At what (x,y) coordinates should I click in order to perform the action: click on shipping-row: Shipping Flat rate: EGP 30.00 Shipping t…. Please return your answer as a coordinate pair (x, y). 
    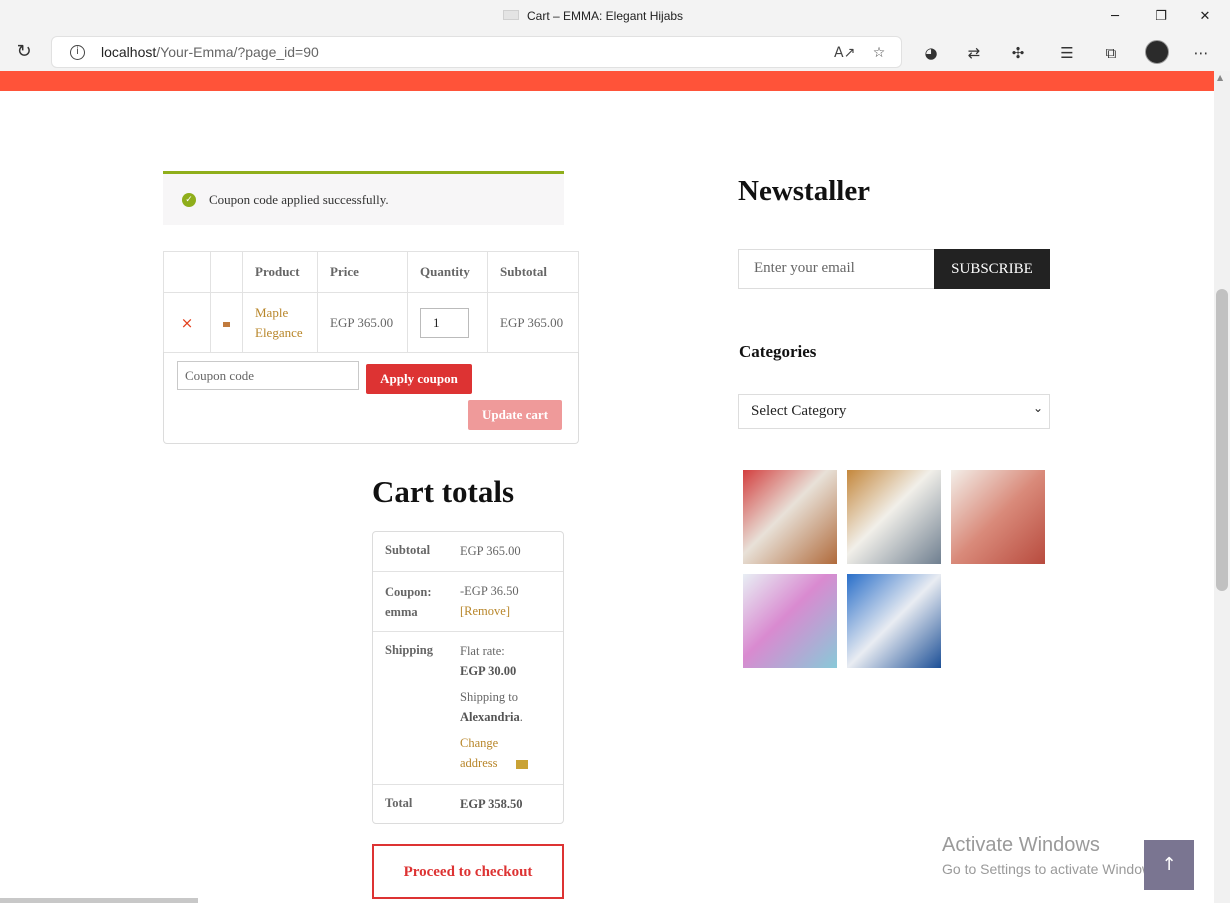
    Looking at the image, I should click on (468, 708).